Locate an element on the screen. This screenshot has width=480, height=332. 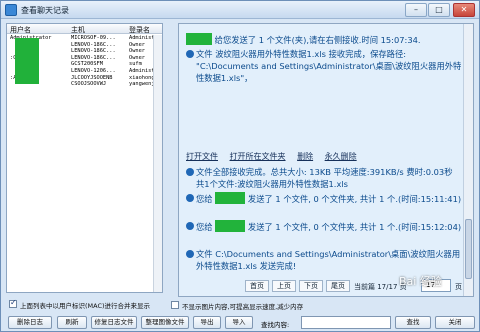
minimize-button: – is located at coordinates (416, 10).